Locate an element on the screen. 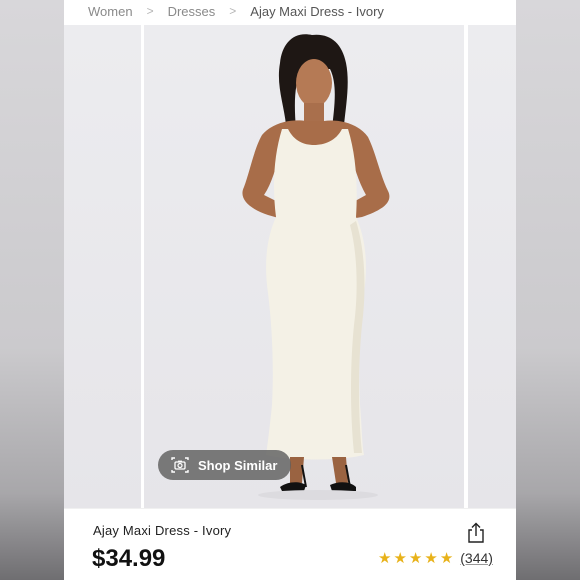 The width and height of the screenshot is (580, 580). backdrop-right is located at coordinates (548, 290).